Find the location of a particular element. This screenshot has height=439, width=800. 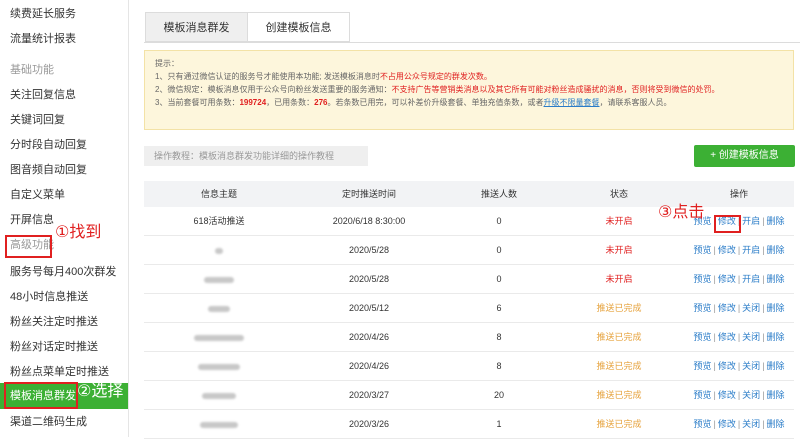

sidebar-item: 自定义菜单 is located at coordinates (64, 195).